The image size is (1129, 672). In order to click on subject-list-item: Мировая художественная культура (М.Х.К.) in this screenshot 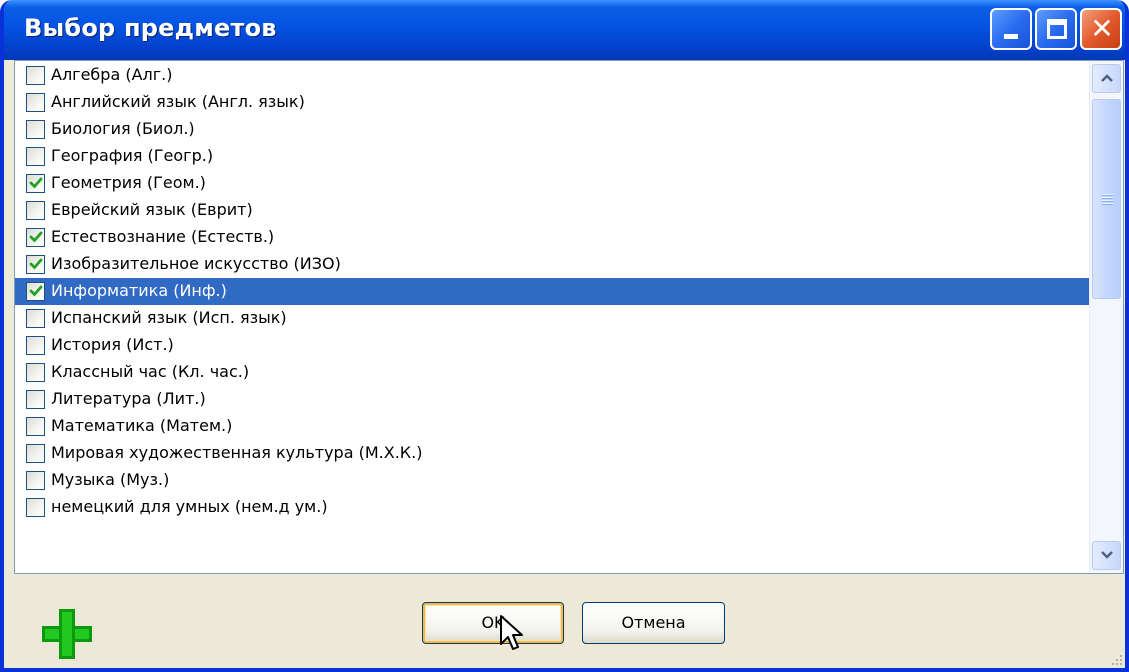, I will do `click(553, 453)`.